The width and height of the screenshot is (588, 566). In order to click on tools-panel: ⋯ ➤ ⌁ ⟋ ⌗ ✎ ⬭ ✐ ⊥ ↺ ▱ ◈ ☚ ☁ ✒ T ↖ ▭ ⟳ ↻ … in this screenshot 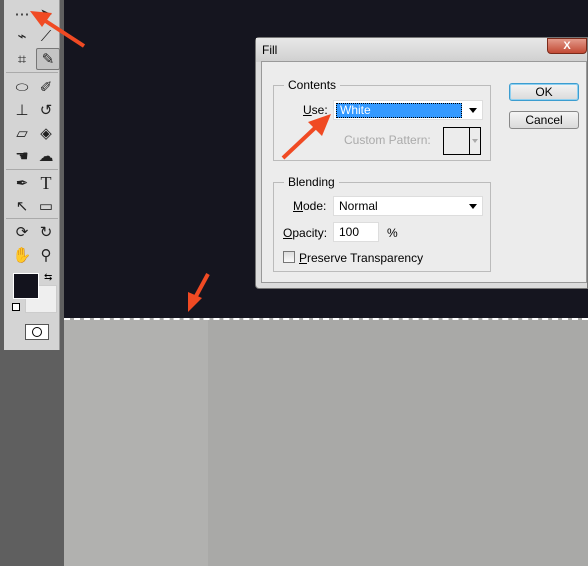, I will do `click(32, 283)`.